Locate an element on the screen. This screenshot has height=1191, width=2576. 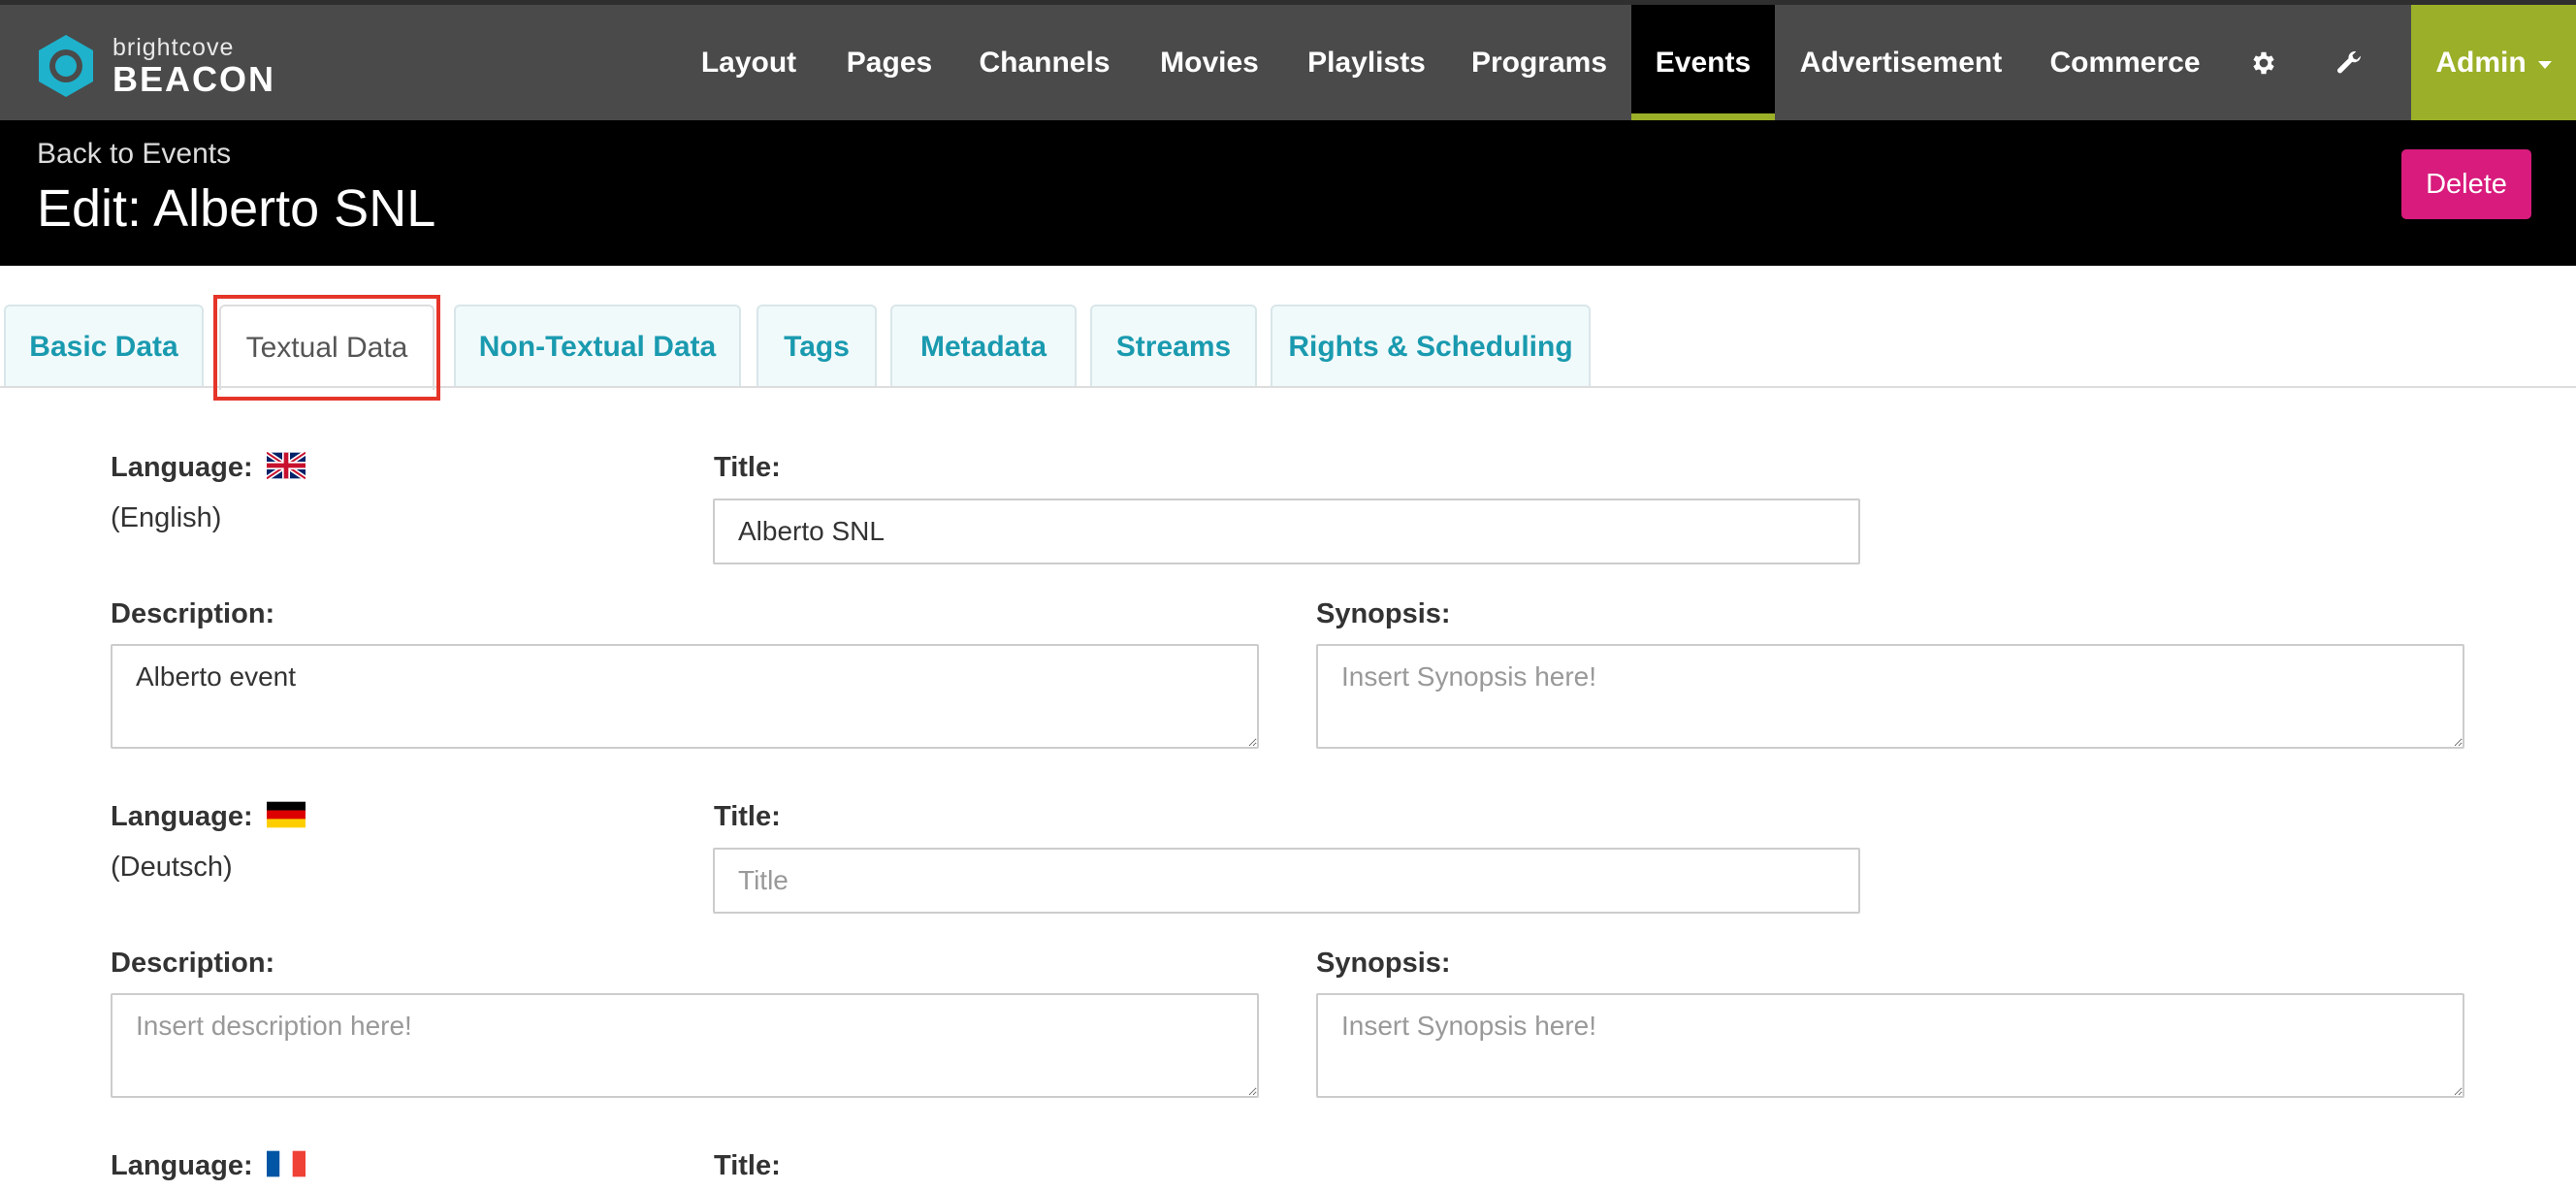
tab-rights-scheduling: Rights & Scheduling is located at coordinates (1431, 346).